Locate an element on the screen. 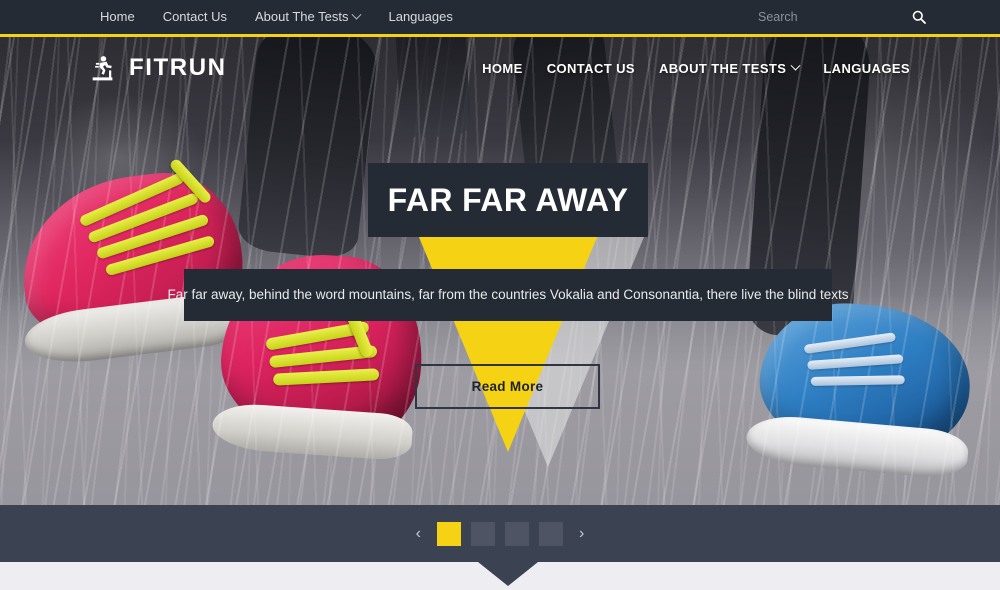 Image resolution: width=1000 pixels, height=590 pixels. topnav-item-languages: Languages is located at coordinates (420, 17).